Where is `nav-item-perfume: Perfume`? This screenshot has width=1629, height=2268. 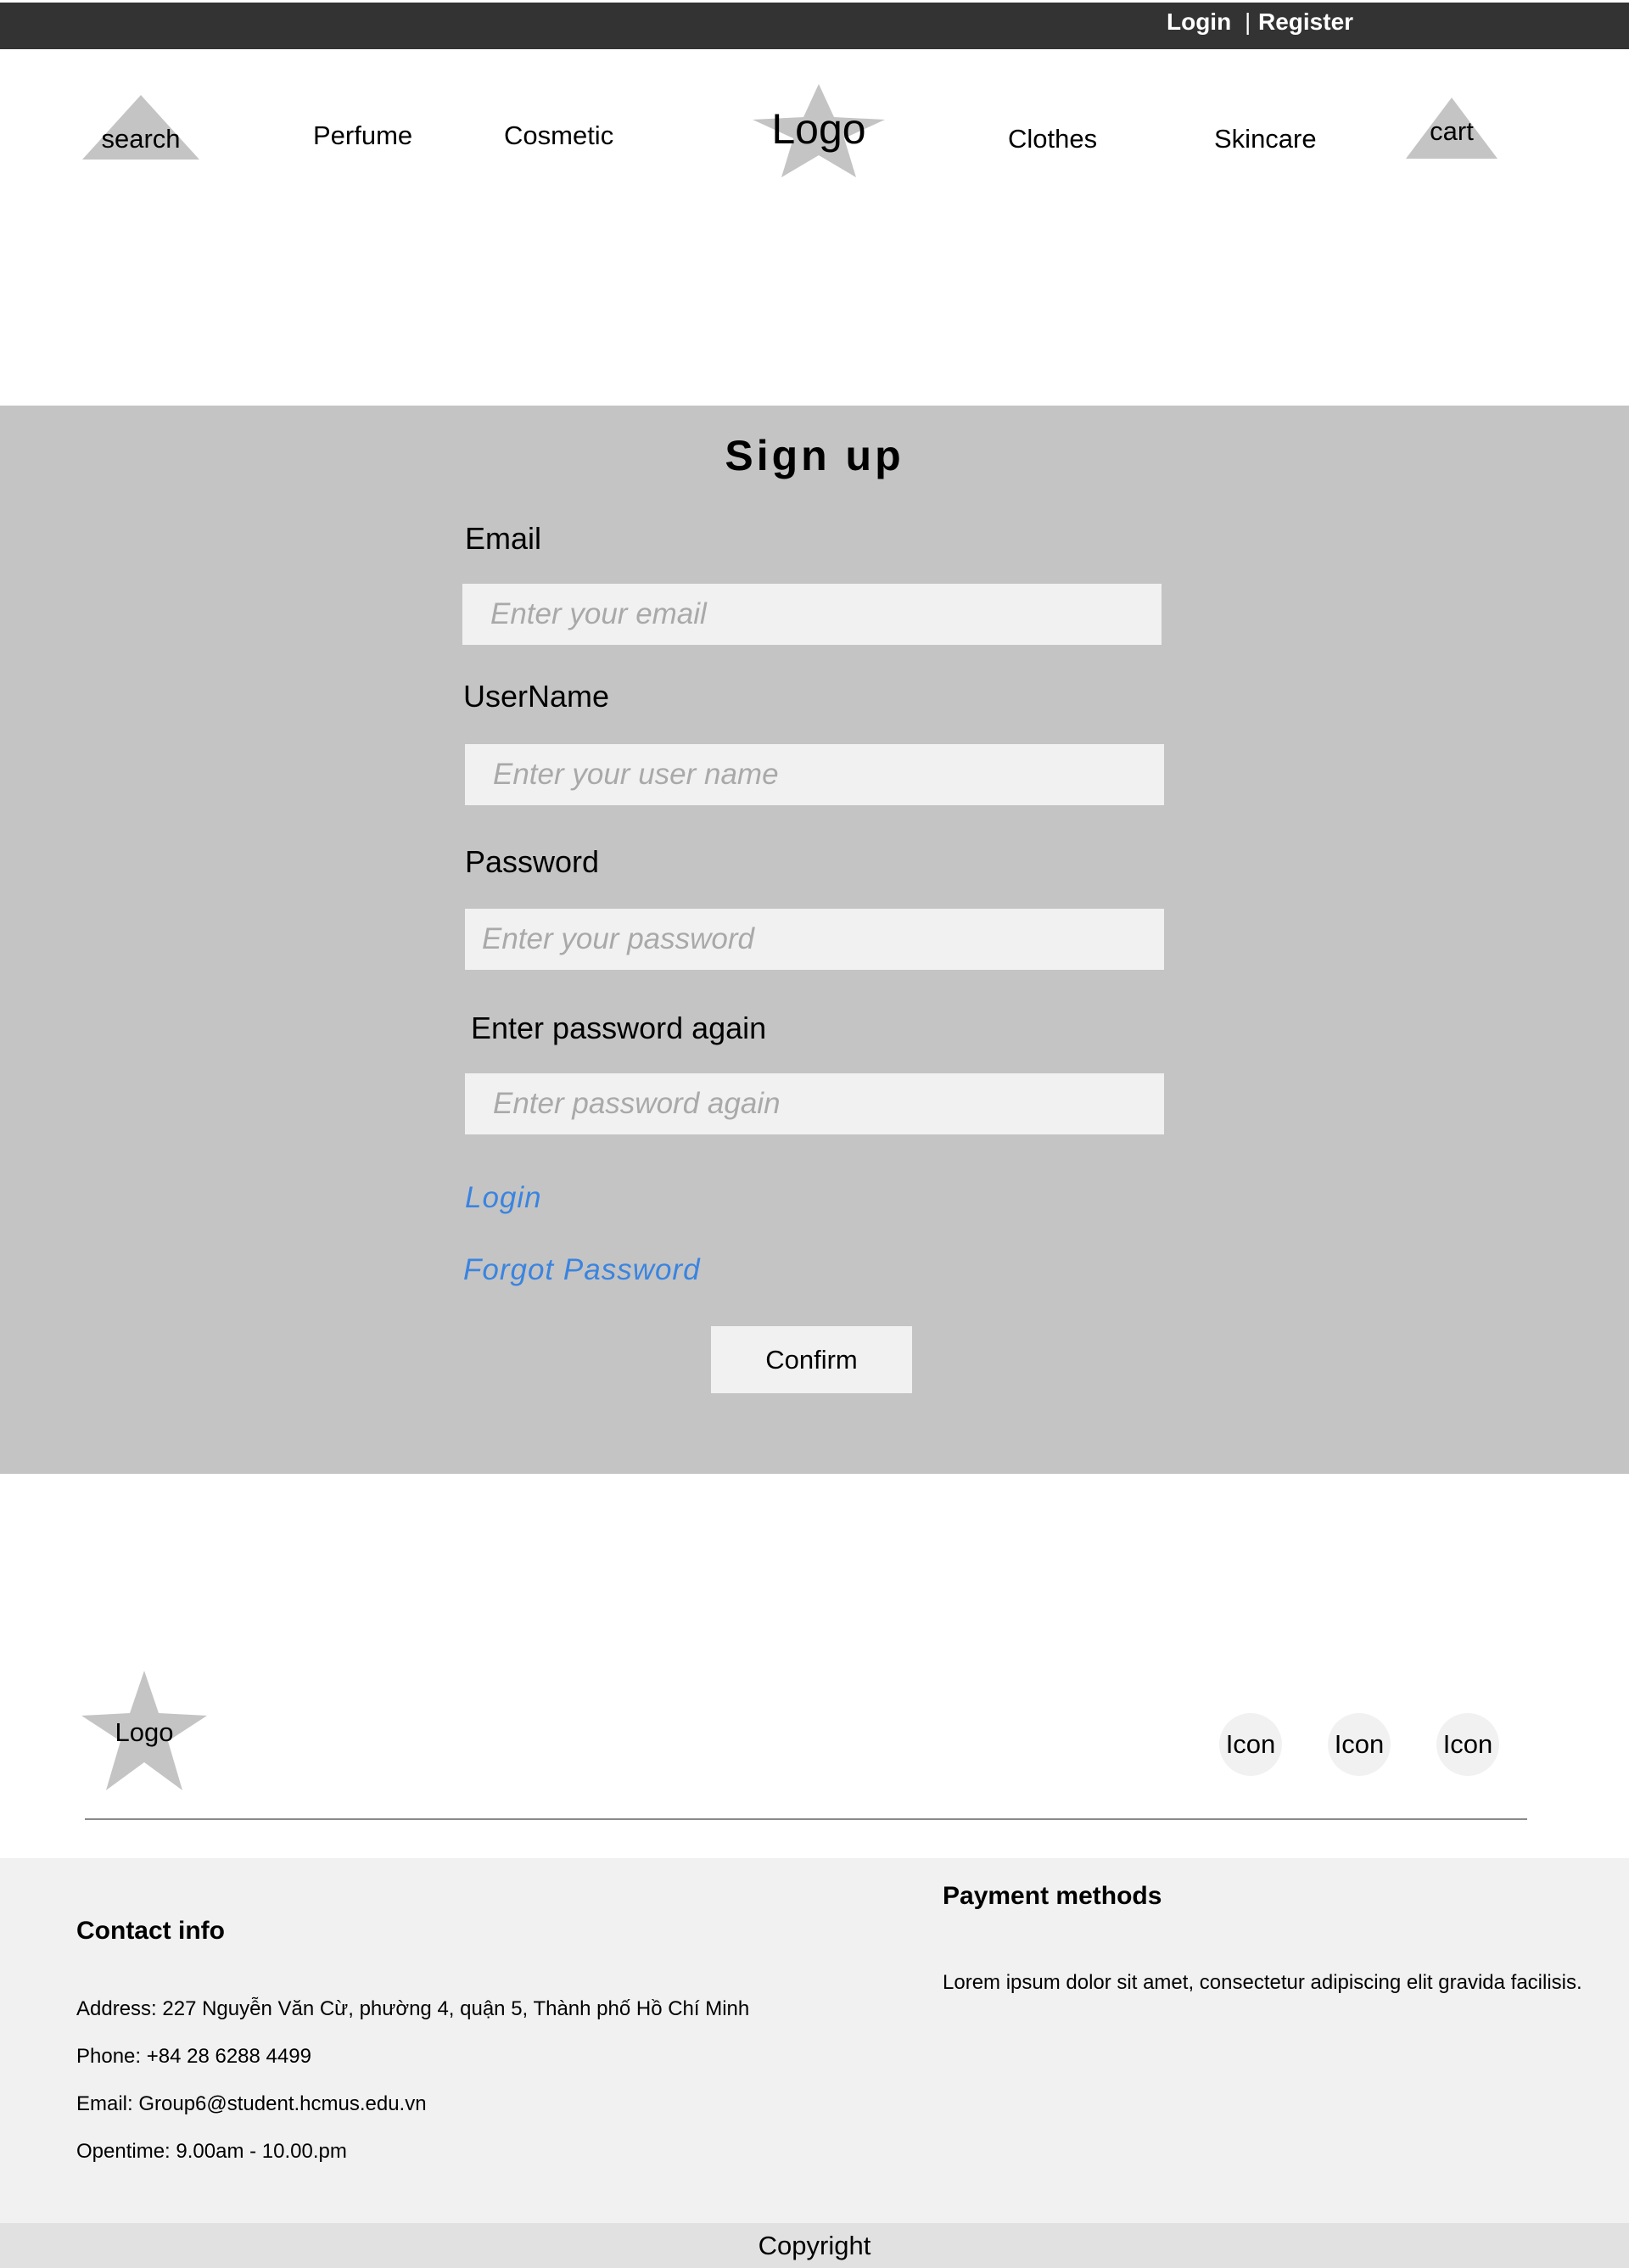 nav-item-perfume: Perfume is located at coordinates (362, 135).